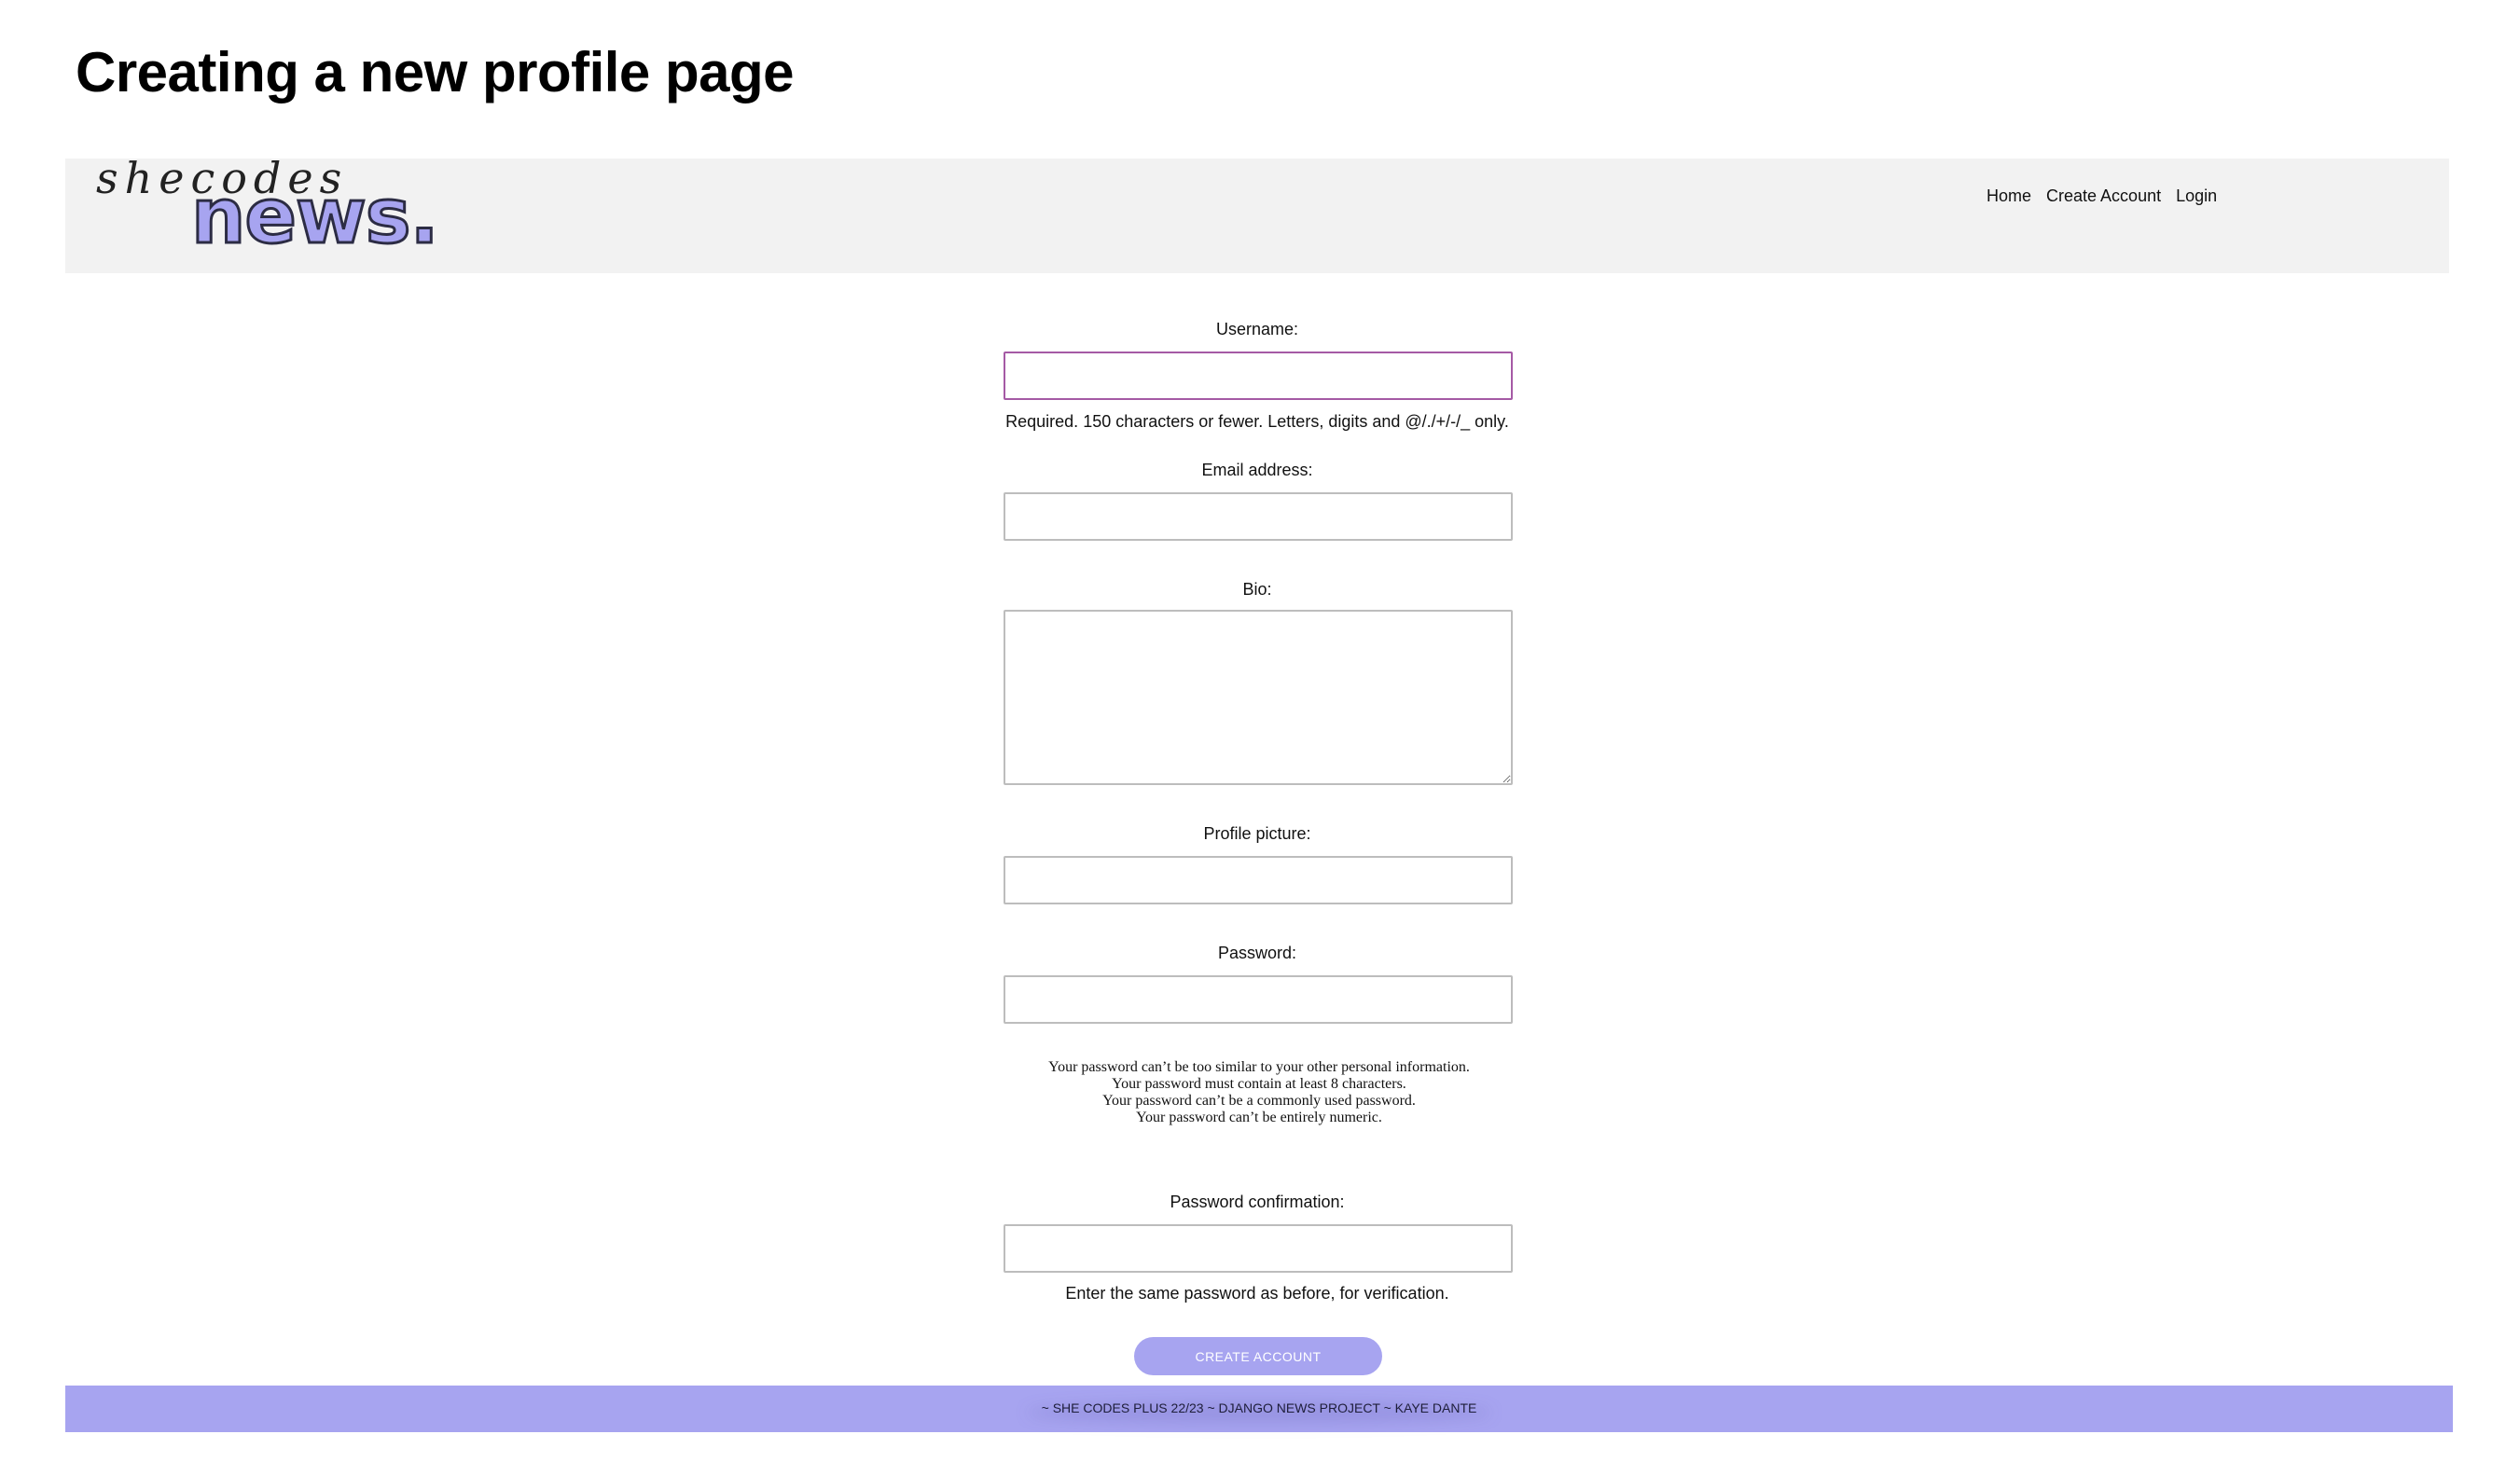 The image size is (2520, 1462). I want to click on username-input, so click(1258, 376).